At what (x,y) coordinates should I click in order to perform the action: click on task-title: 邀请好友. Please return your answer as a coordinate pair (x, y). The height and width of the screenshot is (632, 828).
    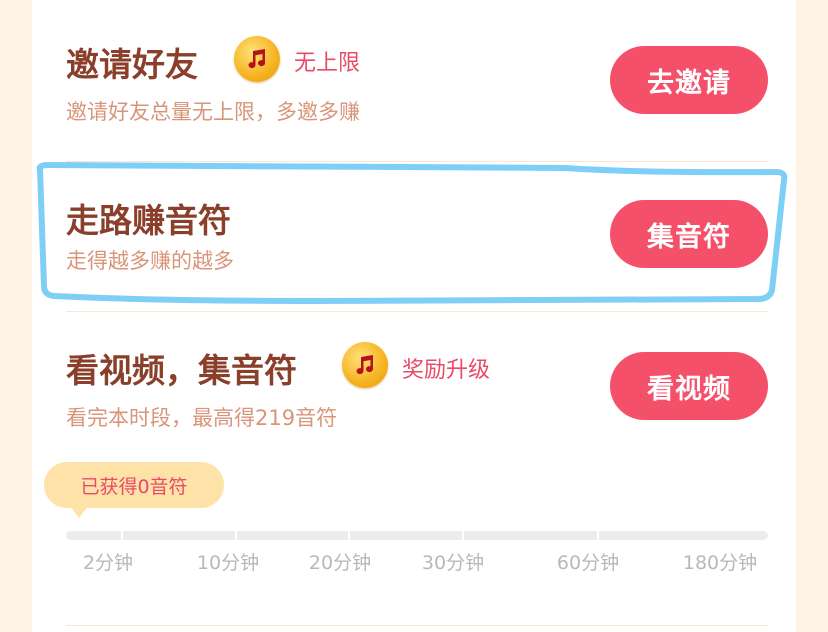
    Looking at the image, I should click on (132, 64).